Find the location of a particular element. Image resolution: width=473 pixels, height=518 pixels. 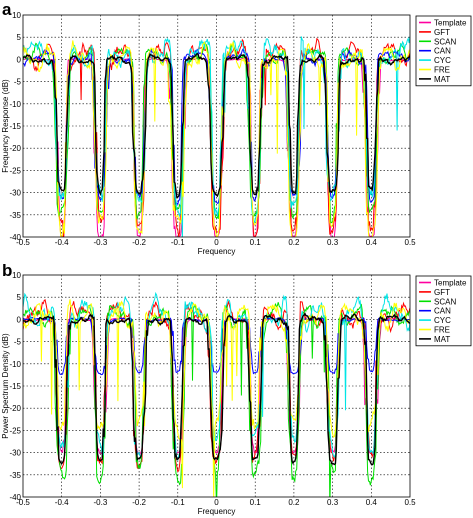

y-axis-label: Frequency Response (dB) is located at coordinates (5, 126).